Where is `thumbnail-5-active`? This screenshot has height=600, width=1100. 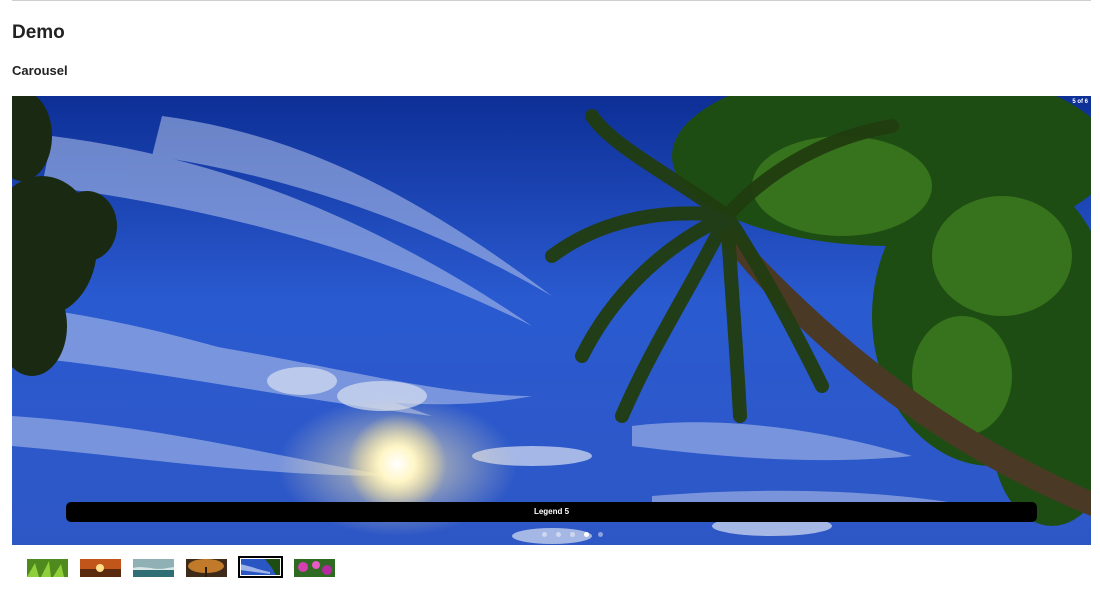 thumbnail-5-active is located at coordinates (260, 567).